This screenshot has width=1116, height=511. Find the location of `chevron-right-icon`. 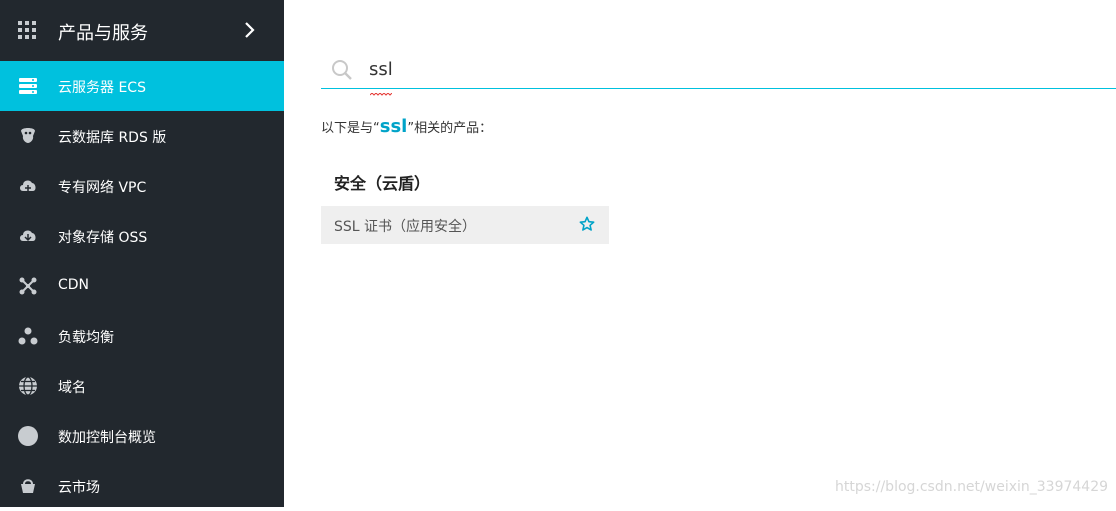

chevron-right-icon is located at coordinates (250, 32).